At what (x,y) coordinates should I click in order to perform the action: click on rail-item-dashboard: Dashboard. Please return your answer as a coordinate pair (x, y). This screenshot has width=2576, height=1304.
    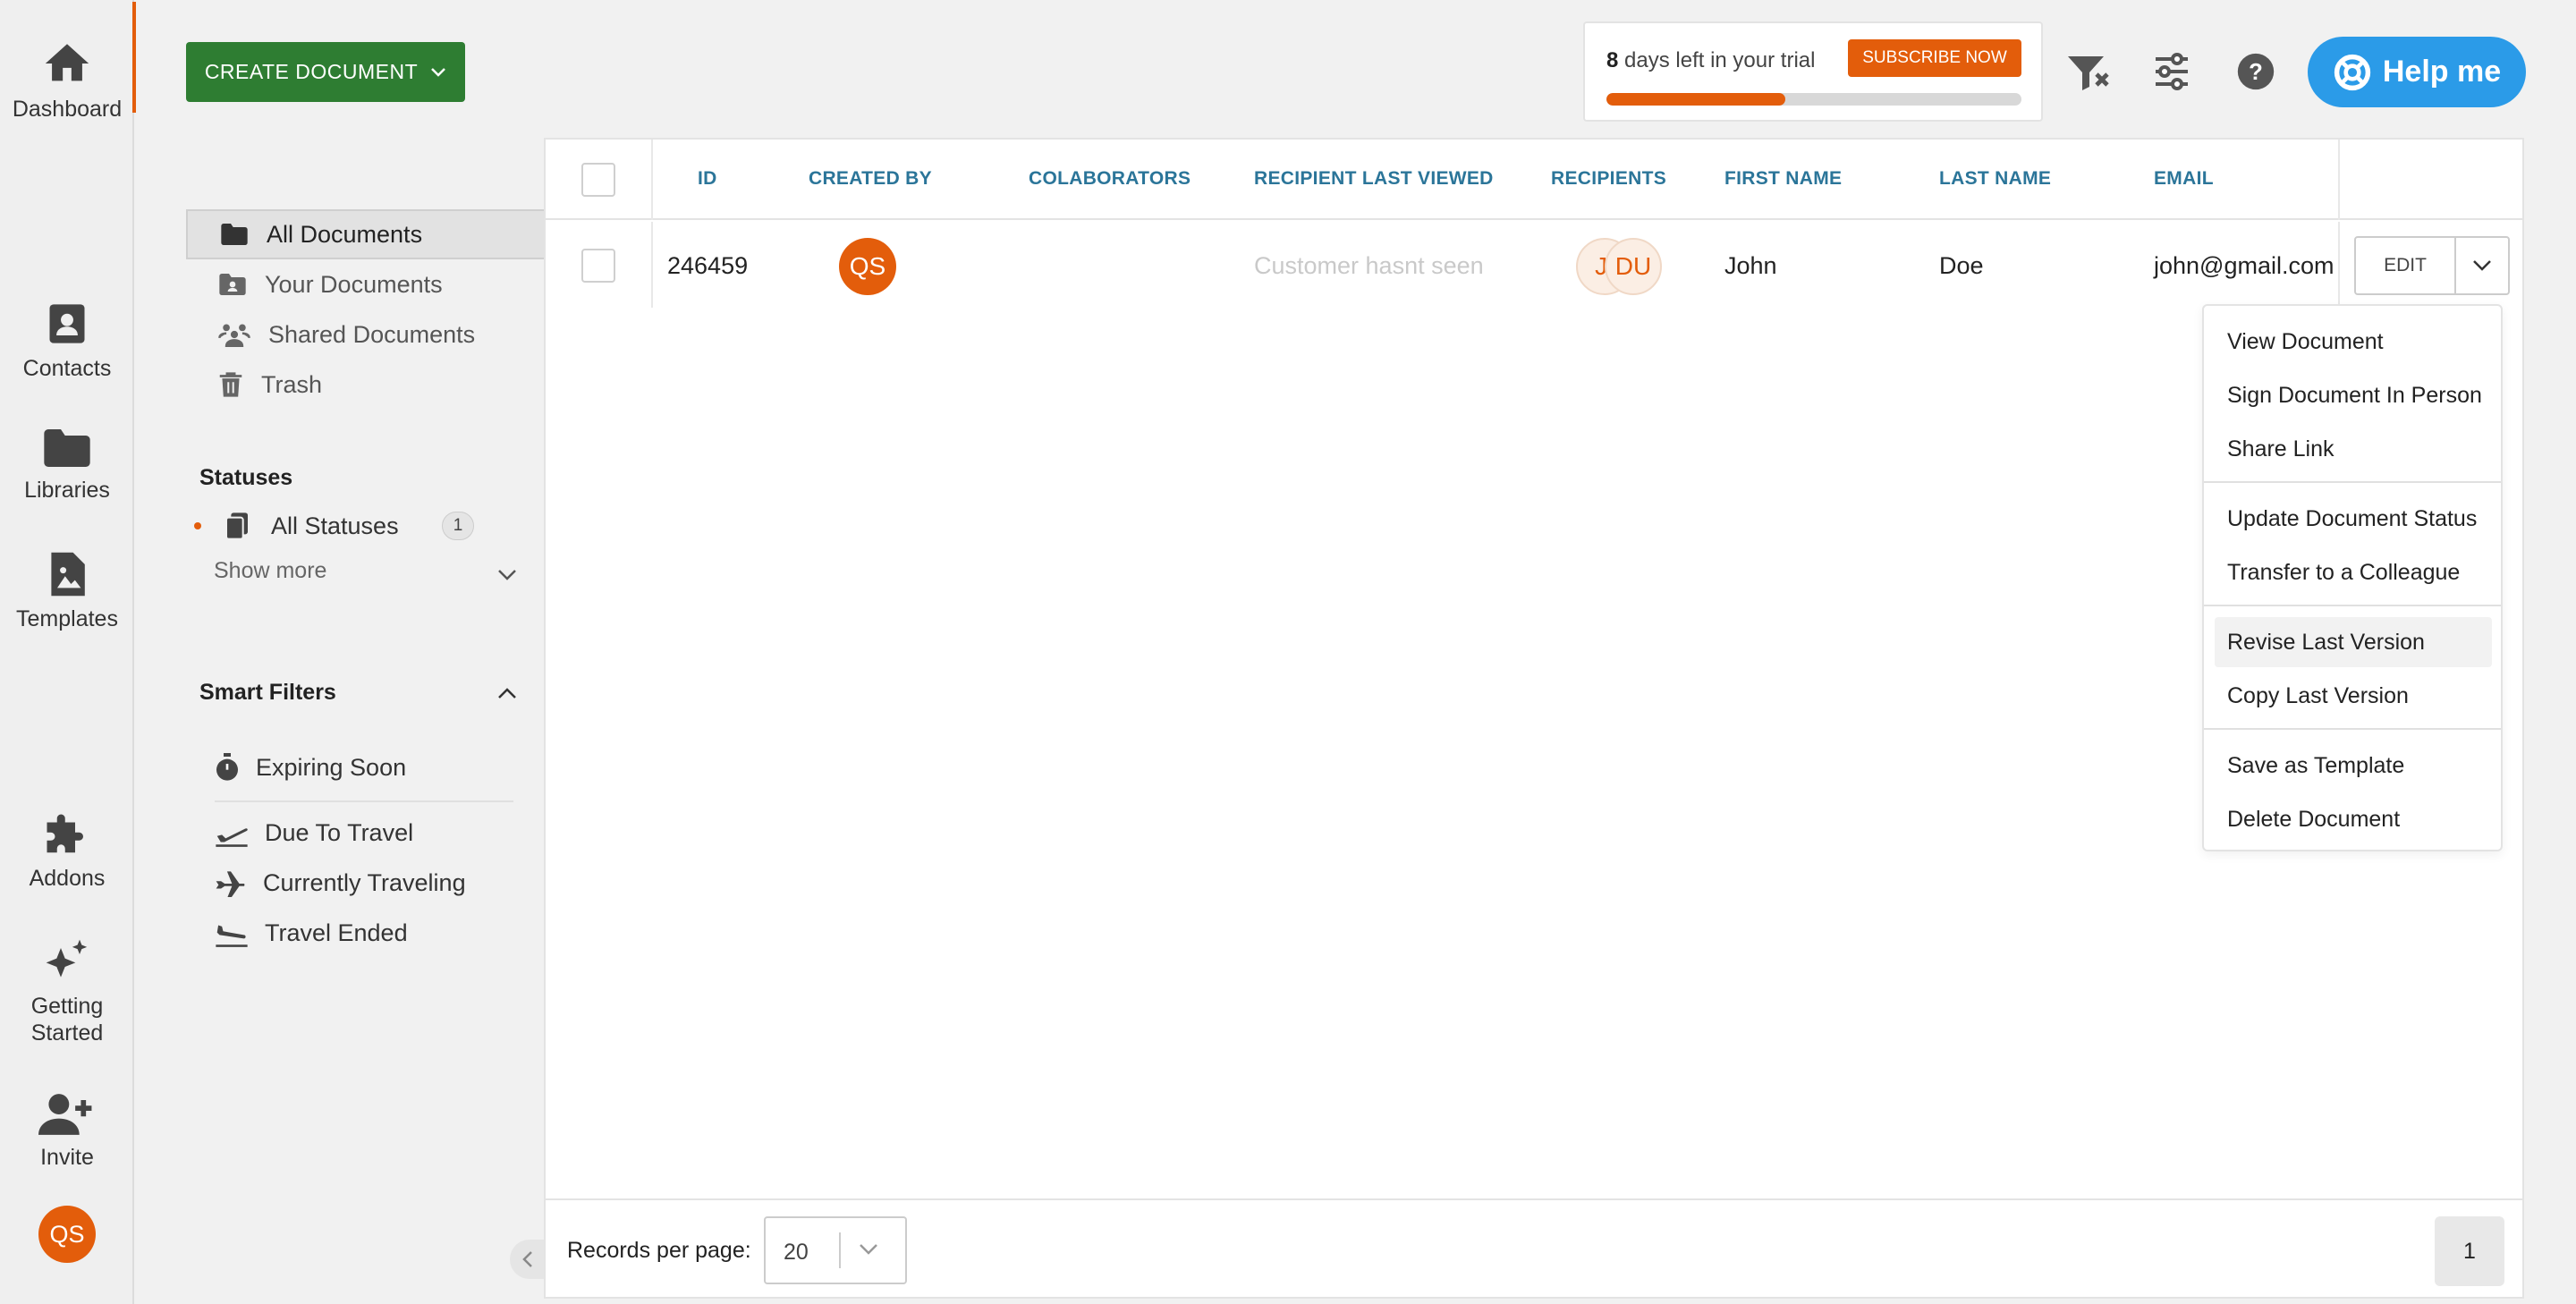
    Looking at the image, I should click on (68, 63).